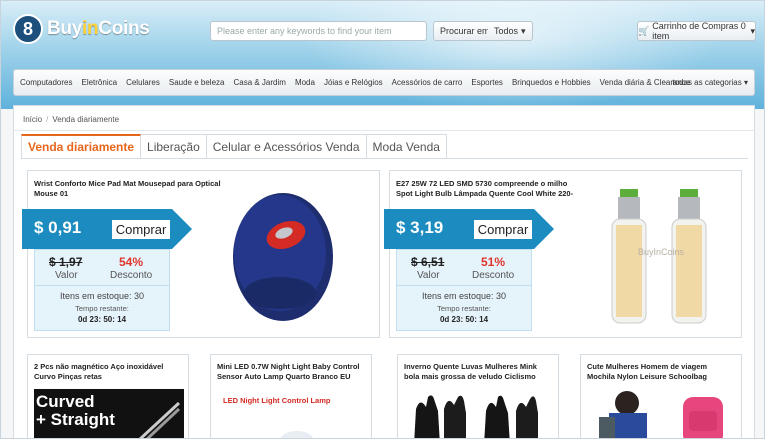 This screenshot has height=439, width=765. What do you see at coordinates (99, 82) in the screenshot?
I see `nav-item-eletronica: Eletrônica` at bounding box center [99, 82].